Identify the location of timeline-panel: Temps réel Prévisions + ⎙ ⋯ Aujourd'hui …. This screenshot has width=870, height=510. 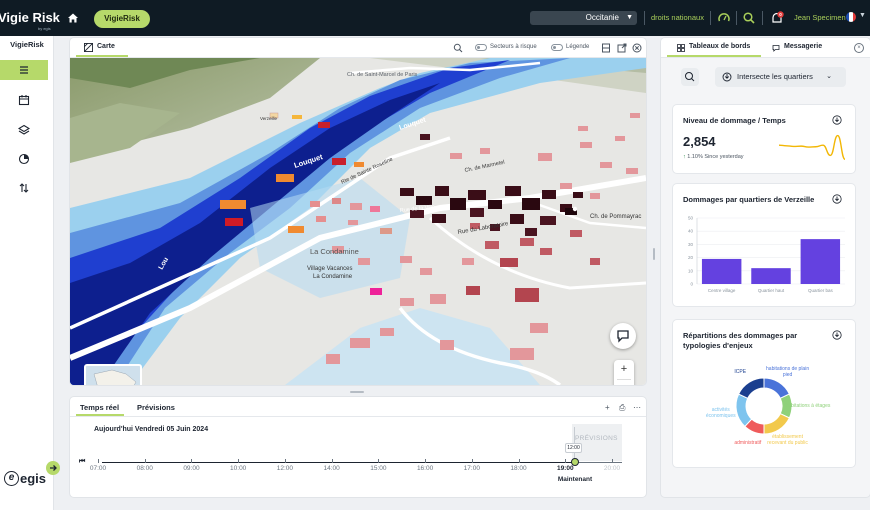
(358, 447).